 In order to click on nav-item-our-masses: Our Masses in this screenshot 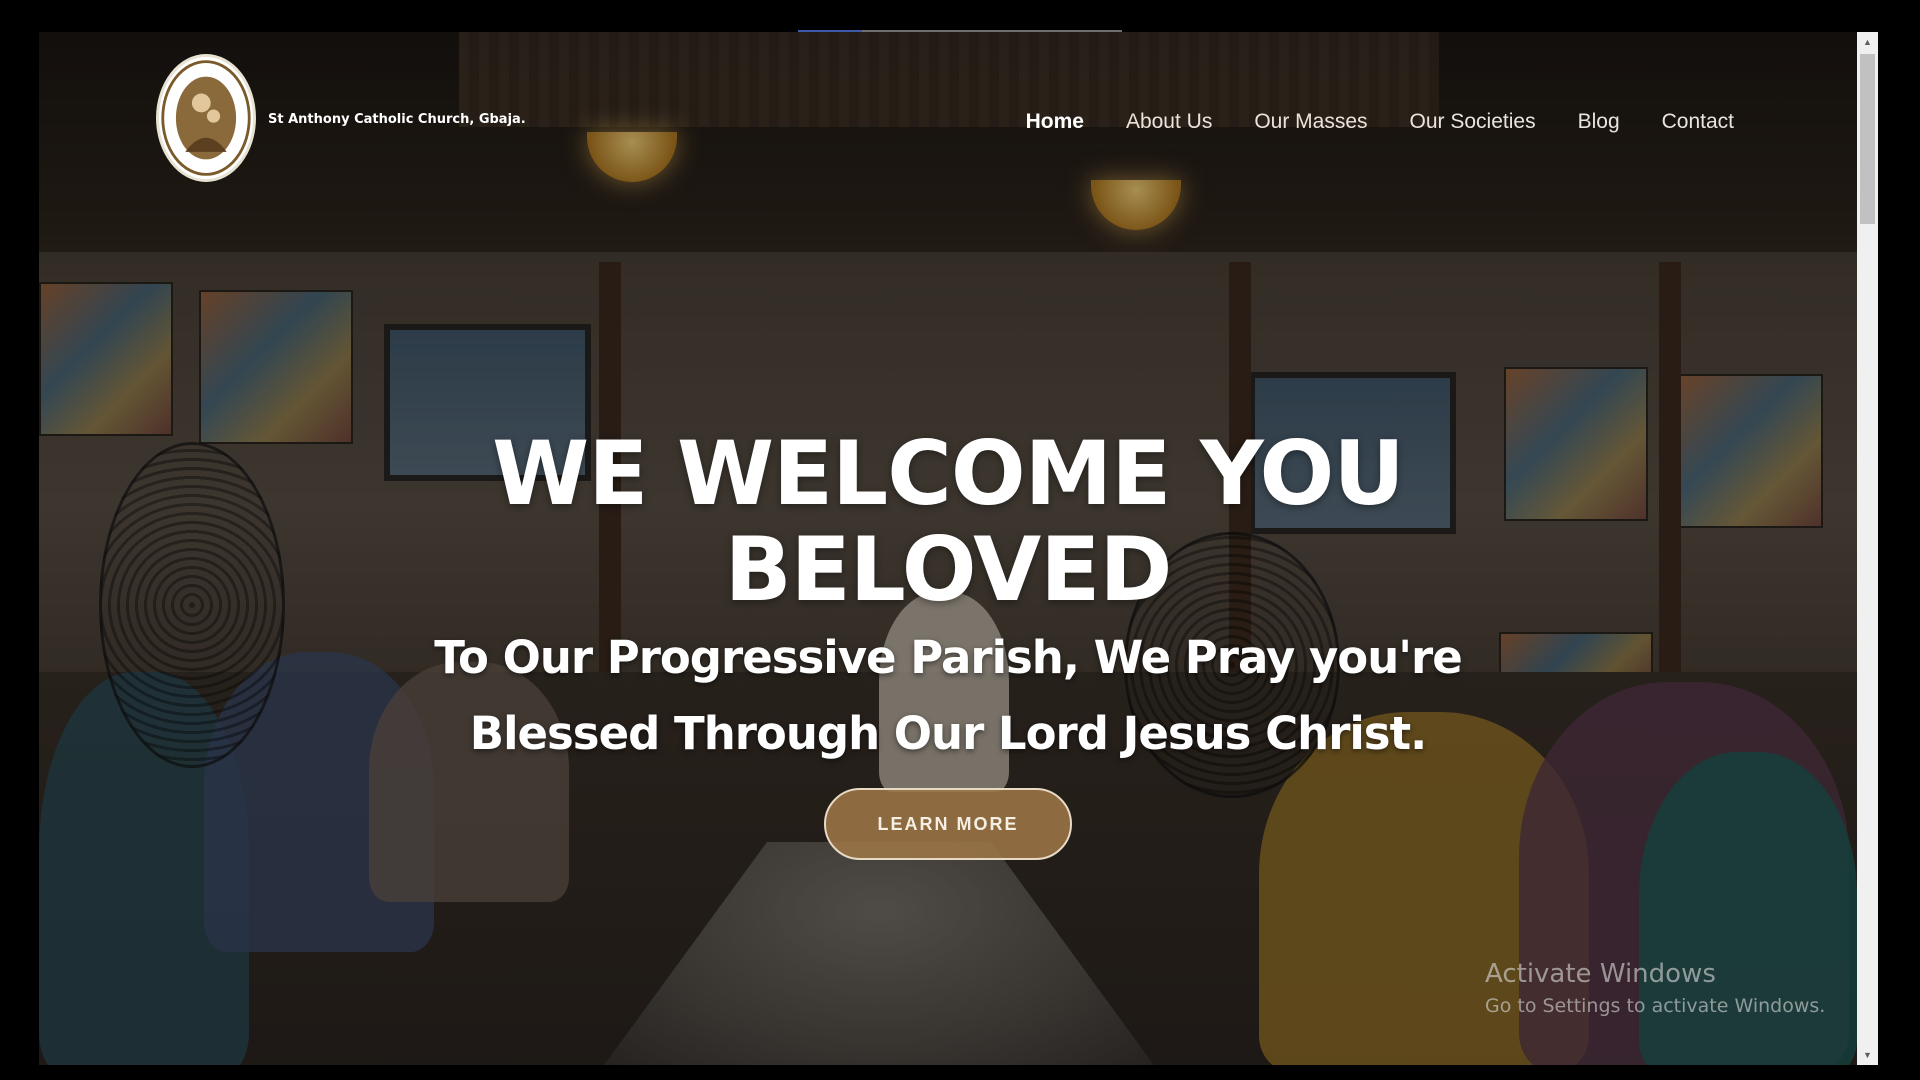, I will do `click(1310, 122)`.